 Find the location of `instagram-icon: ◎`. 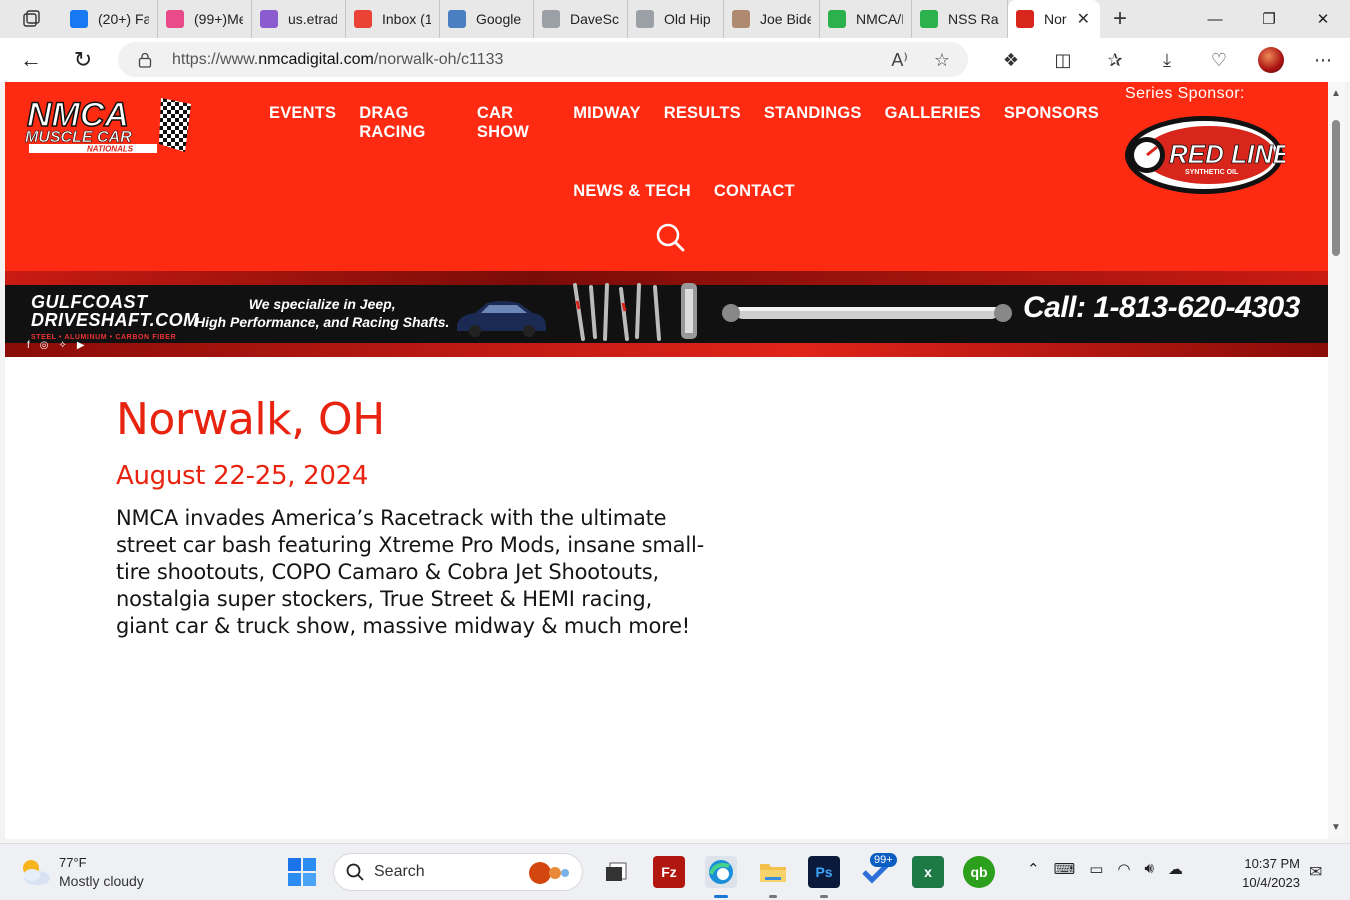

instagram-icon: ◎ is located at coordinates (44, 345).